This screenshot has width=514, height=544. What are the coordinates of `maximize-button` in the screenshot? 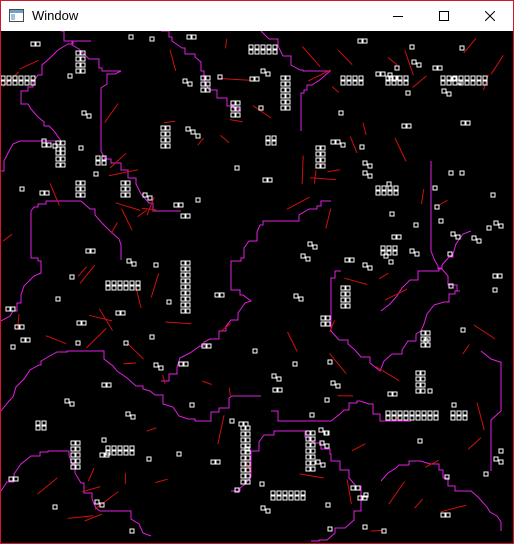 It's located at (444, 16).